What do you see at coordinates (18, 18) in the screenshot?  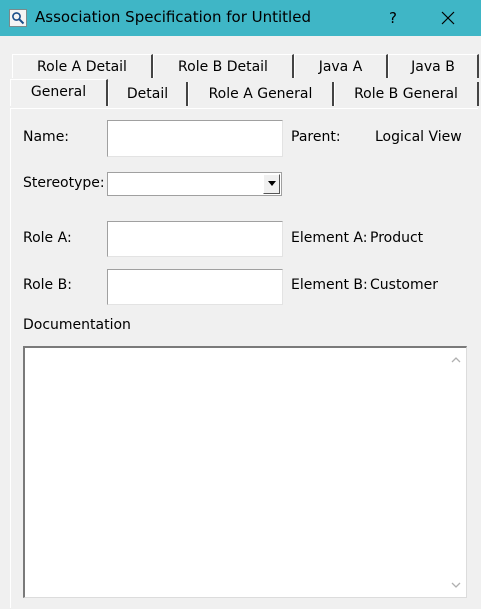 I see `magnifier-icon` at bounding box center [18, 18].